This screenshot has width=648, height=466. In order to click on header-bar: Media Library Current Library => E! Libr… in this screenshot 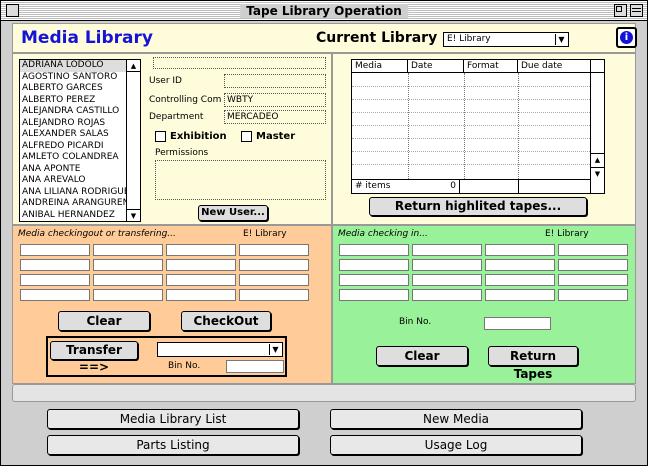, I will do `click(324, 38)`.